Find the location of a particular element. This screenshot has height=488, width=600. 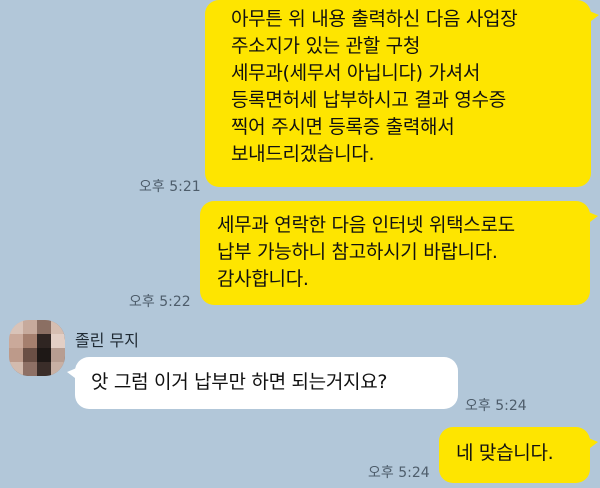

message-bubble-incoming: 앗 그럼 이거 납부만 하면 되는거지요? is located at coordinates (262, 383).